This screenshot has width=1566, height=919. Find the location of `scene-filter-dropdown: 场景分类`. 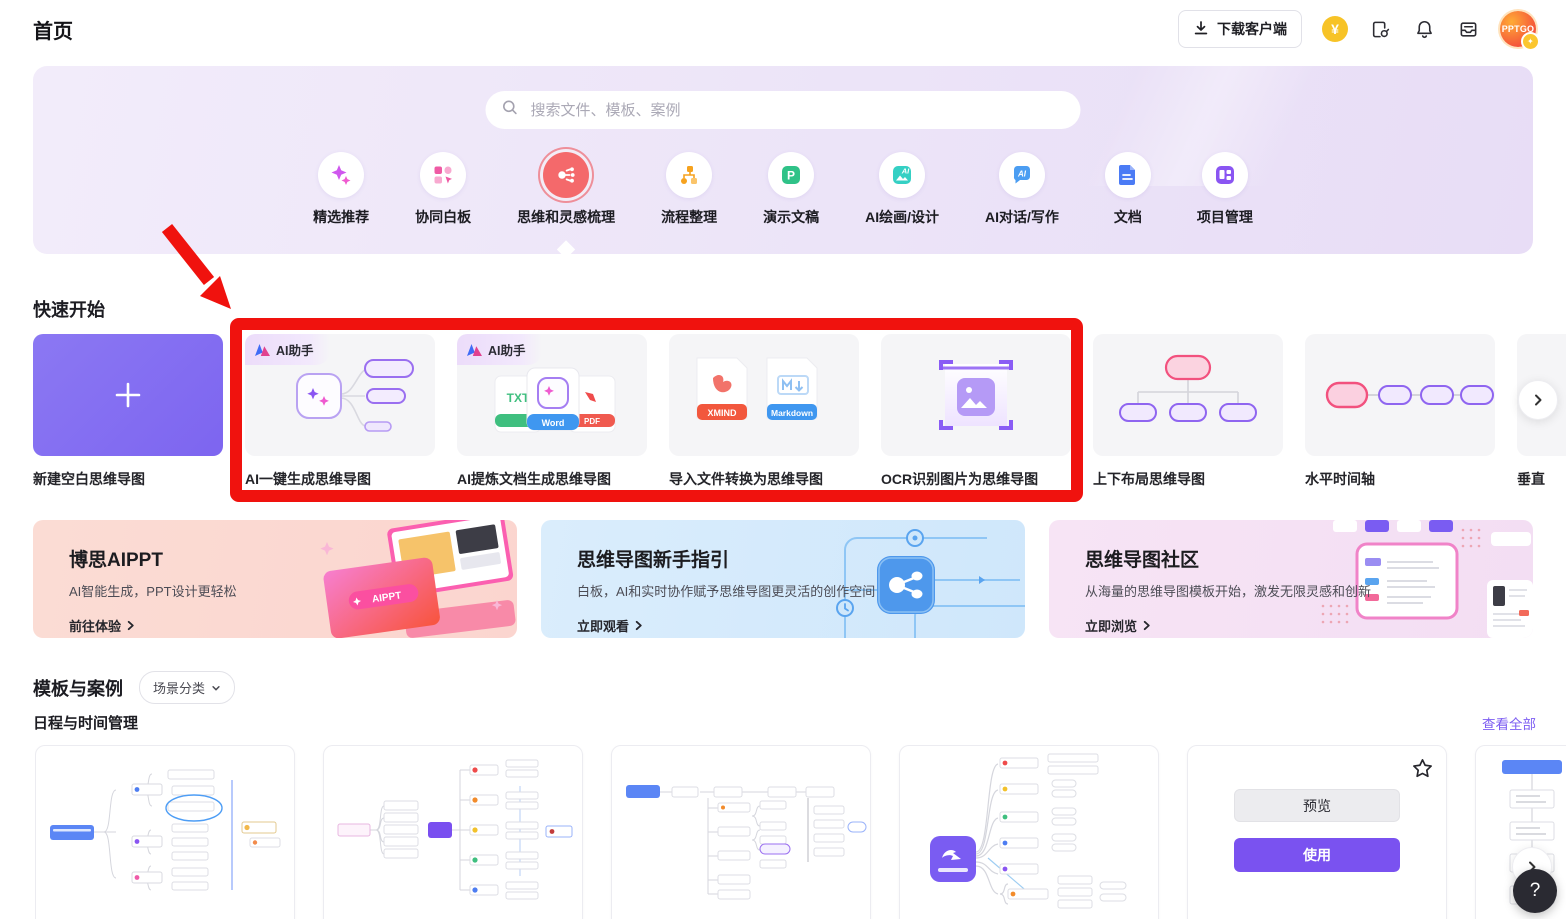

scene-filter-dropdown: 场景分类 is located at coordinates (187, 687).